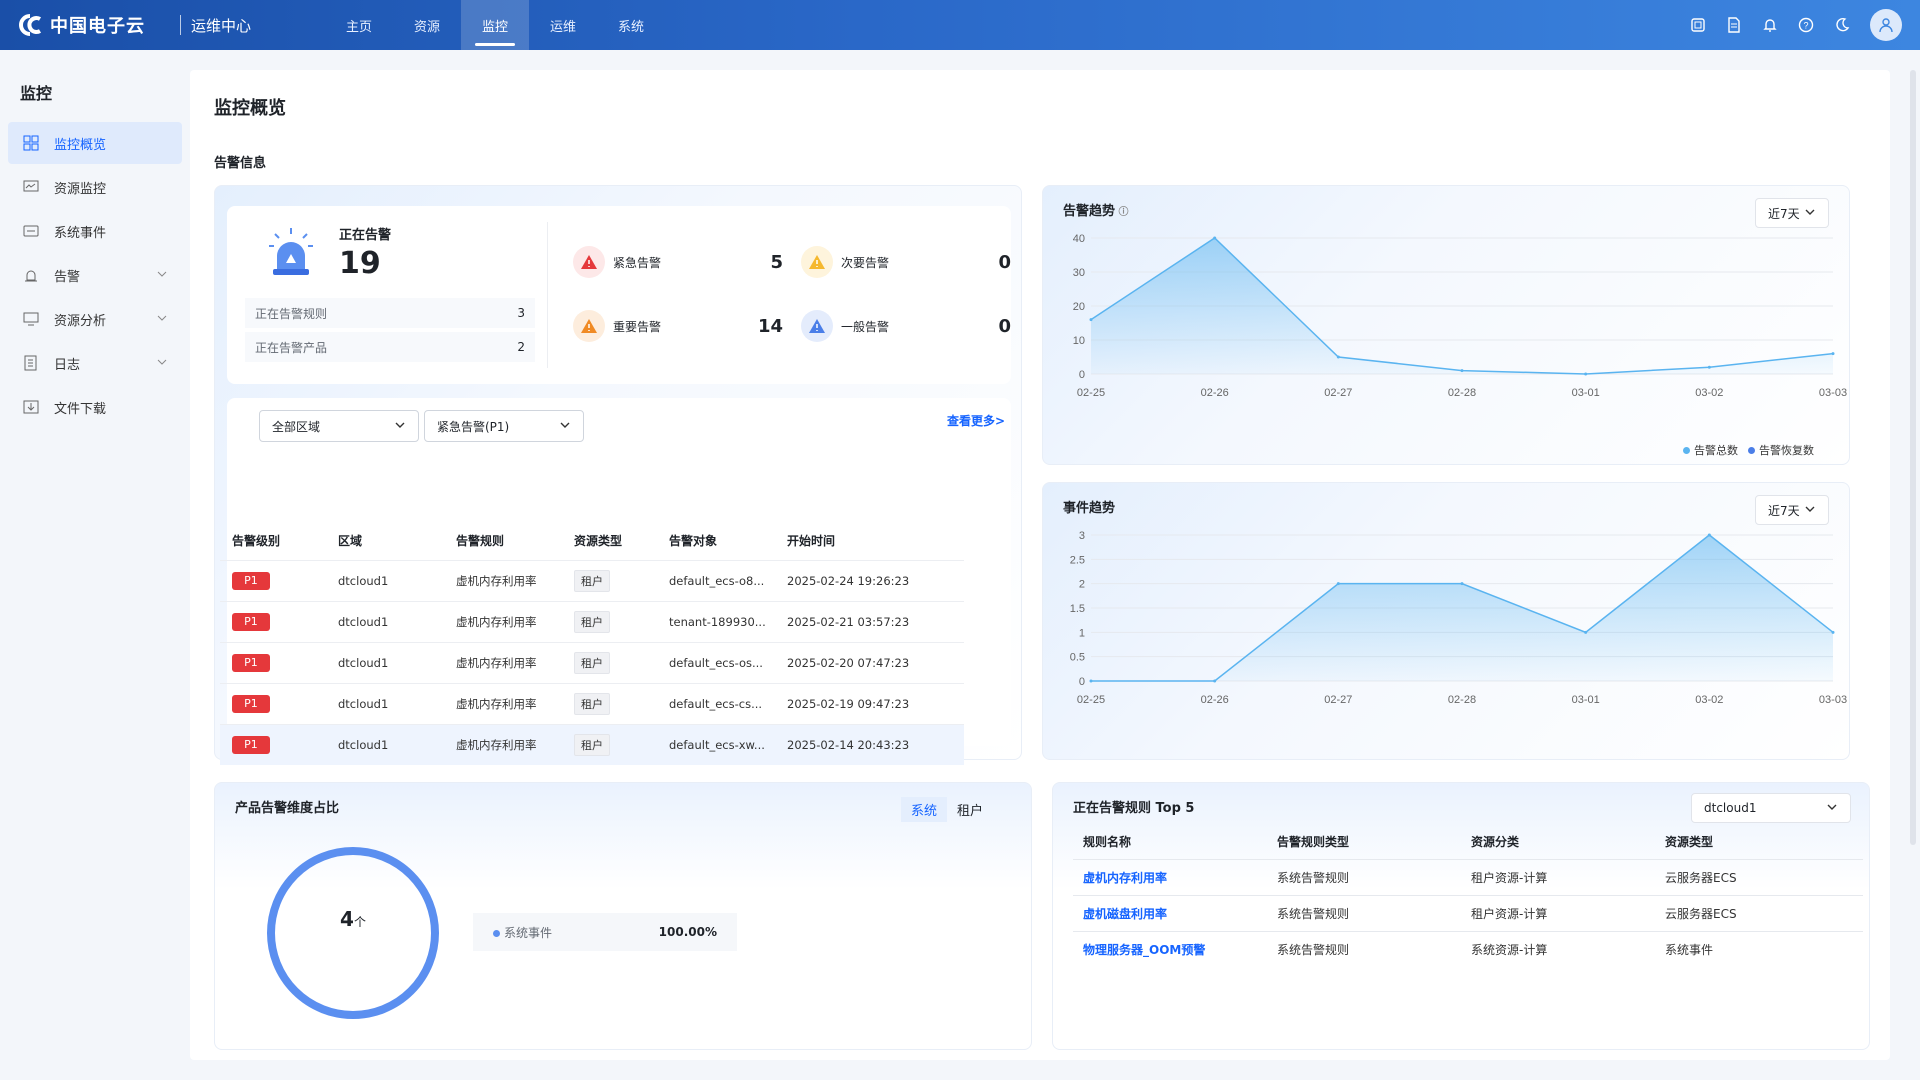 The width and height of the screenshot is (1920, 1080). What do you see at coordinates (339, 426) in the screenshot?
I see `region-select: 全部区域` at bounding box center [339, 426].